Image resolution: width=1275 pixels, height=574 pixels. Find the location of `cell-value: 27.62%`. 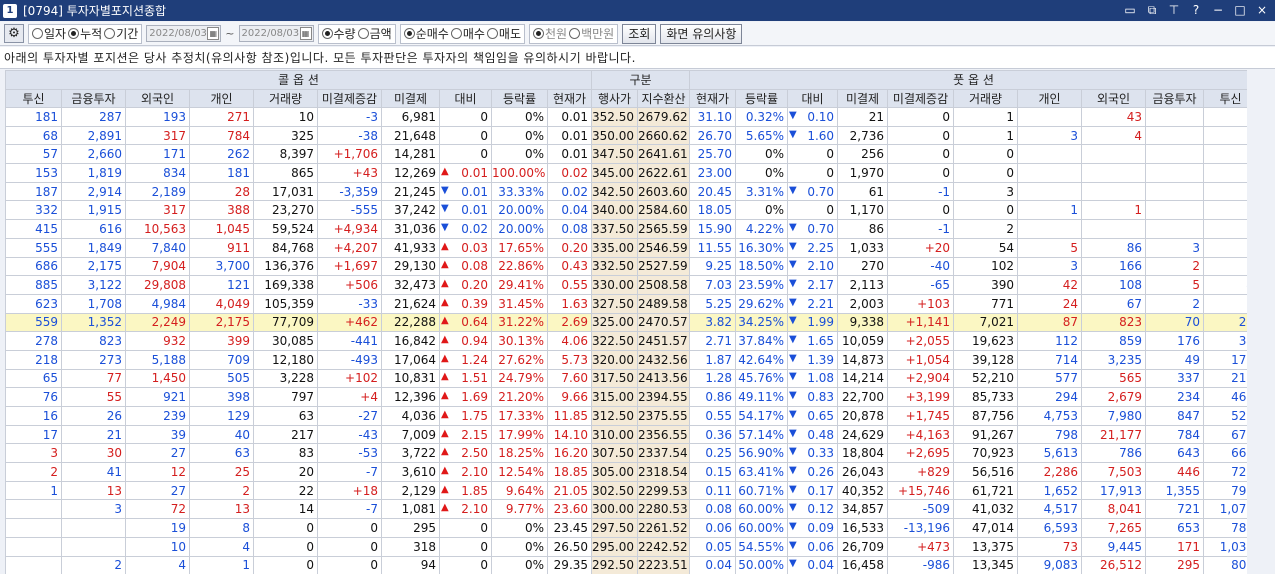

cell-value: 27.62% is located at coordinates (521, 359).